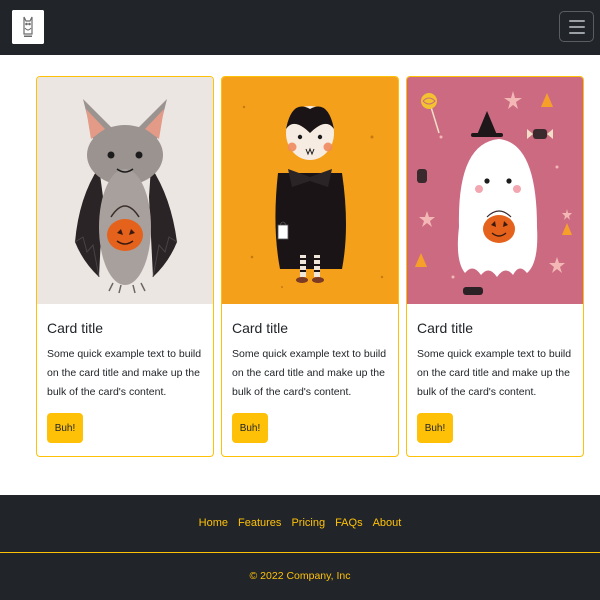  I want to click on footer-nav: Home Features Pricing FAQs About, so click(300, 523).